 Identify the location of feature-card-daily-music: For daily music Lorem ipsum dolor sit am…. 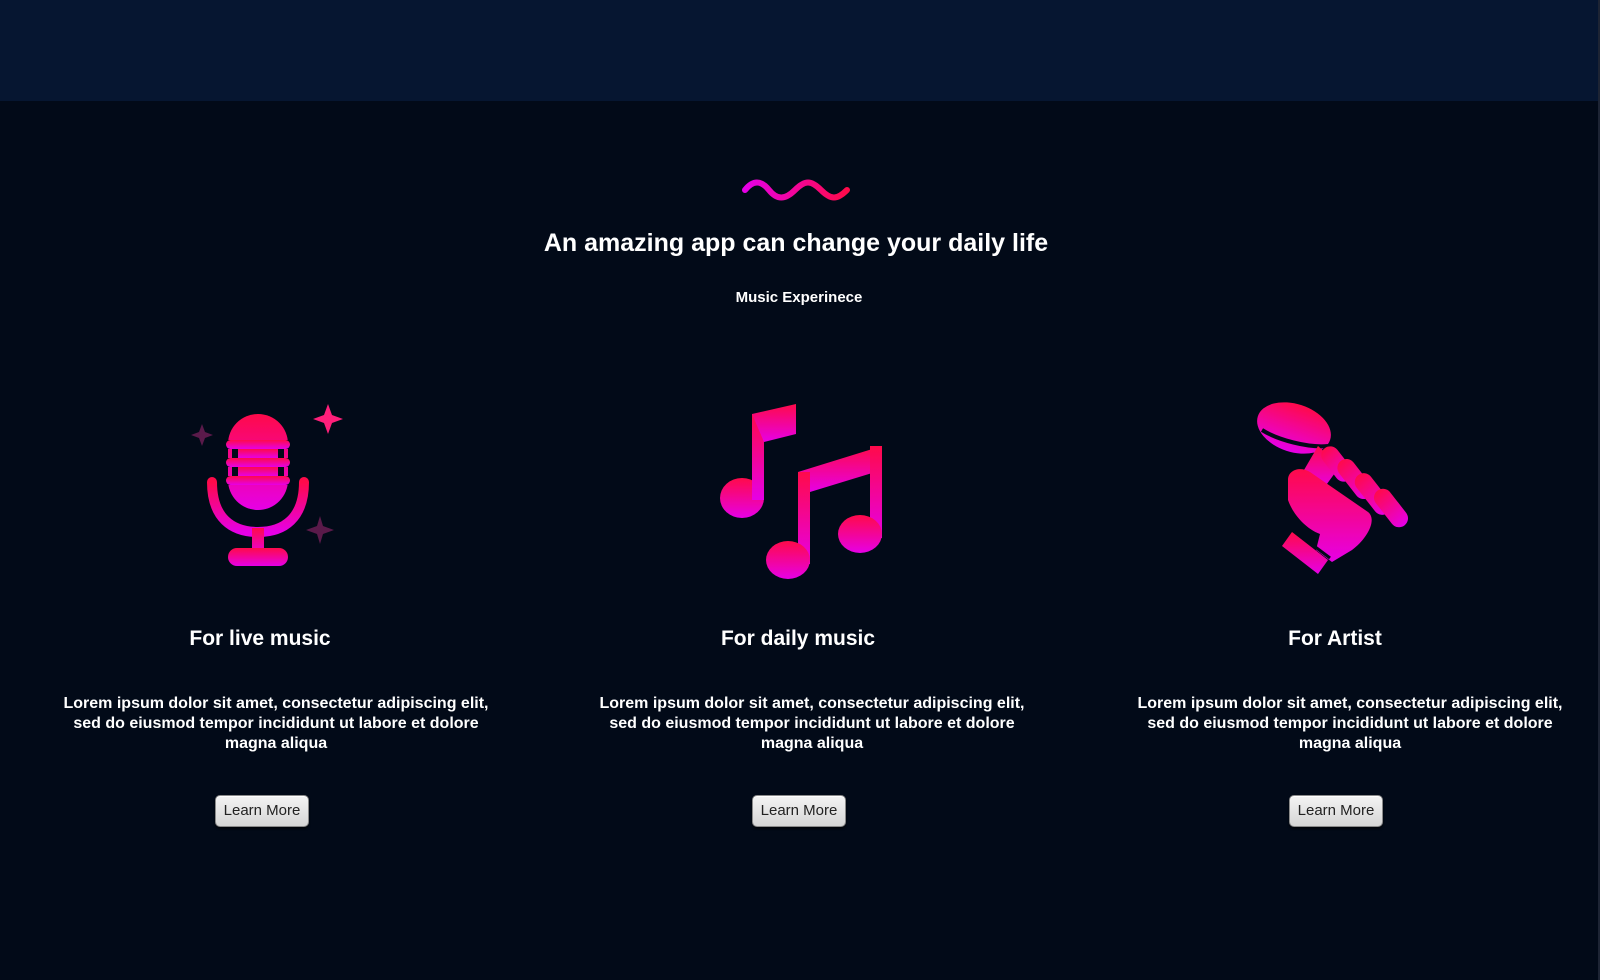
(812, 615).